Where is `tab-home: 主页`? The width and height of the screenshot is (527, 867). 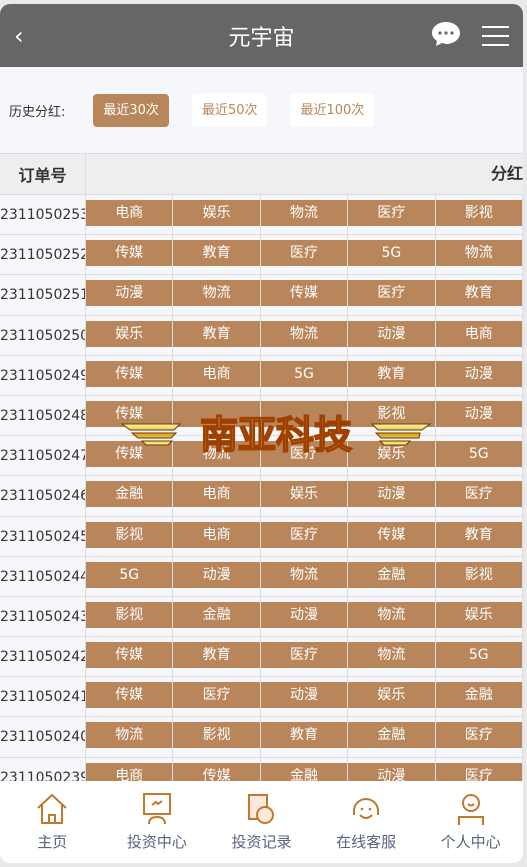
tab-home: 主页 is located at coordinates (52, 822).